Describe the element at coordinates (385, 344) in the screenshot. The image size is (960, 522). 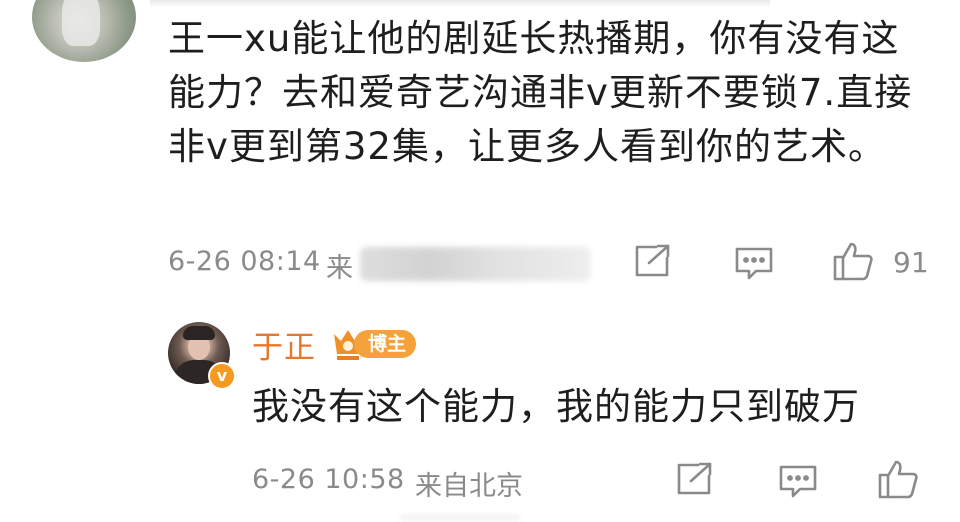
I see `blogger-badge: 博主` at that location.